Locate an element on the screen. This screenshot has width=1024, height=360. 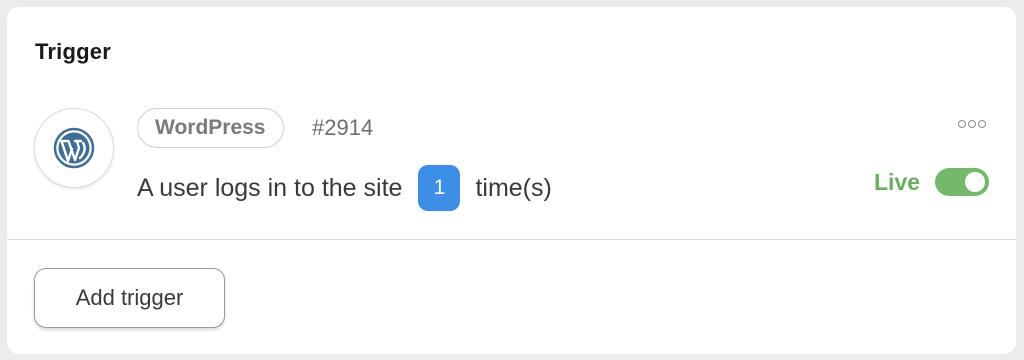
app-tag: WordPress is located at coordinates (210, 128).